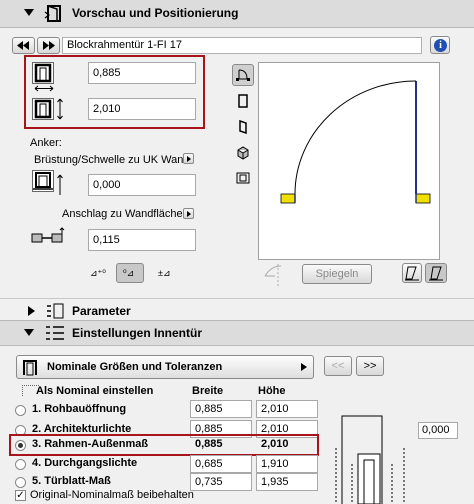  I want to click on nav-prev-button: <<, so click(338, 366).